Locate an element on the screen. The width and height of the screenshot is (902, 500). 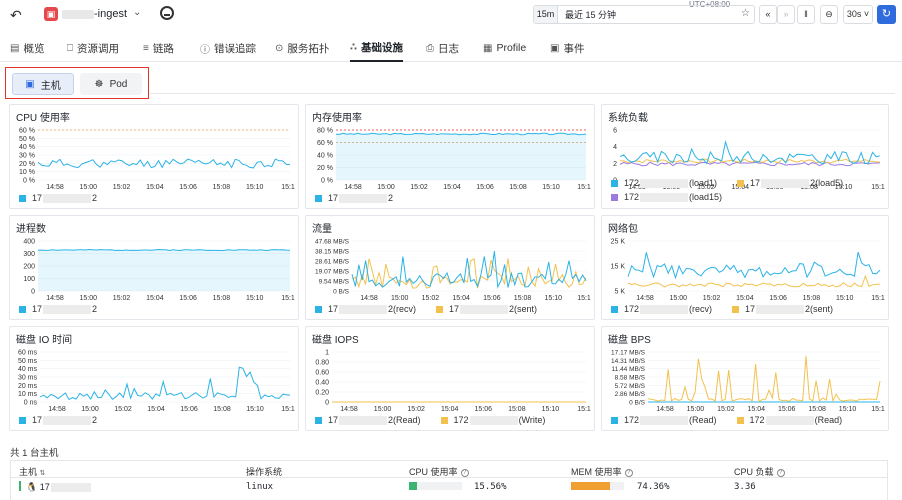
tab-label: 概览 is located at coordinates (34, 48).